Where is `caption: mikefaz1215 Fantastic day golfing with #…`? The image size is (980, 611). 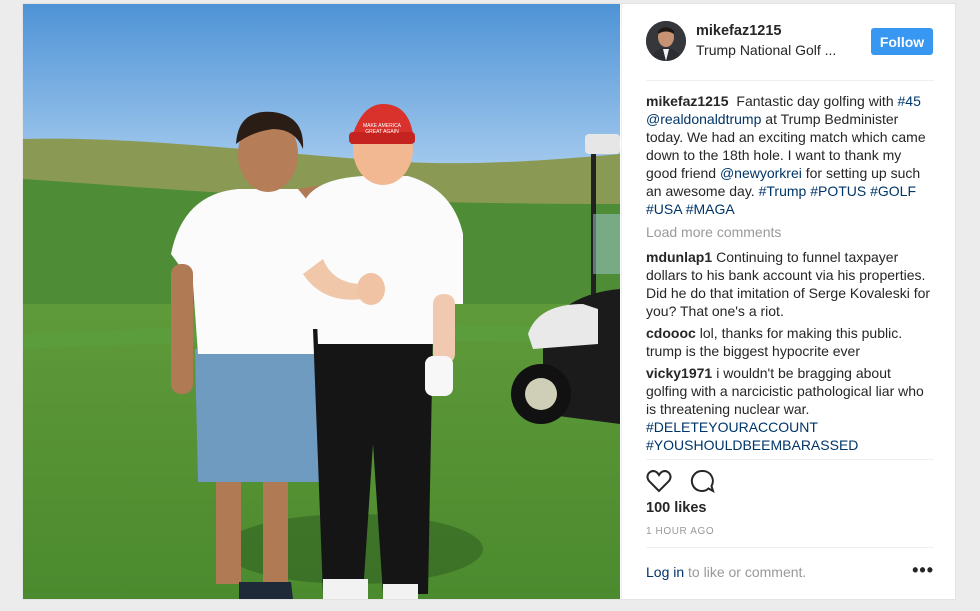
caption: mikefaz1215 Fantastic day golfing with #… is located at coordinates (791, 155).